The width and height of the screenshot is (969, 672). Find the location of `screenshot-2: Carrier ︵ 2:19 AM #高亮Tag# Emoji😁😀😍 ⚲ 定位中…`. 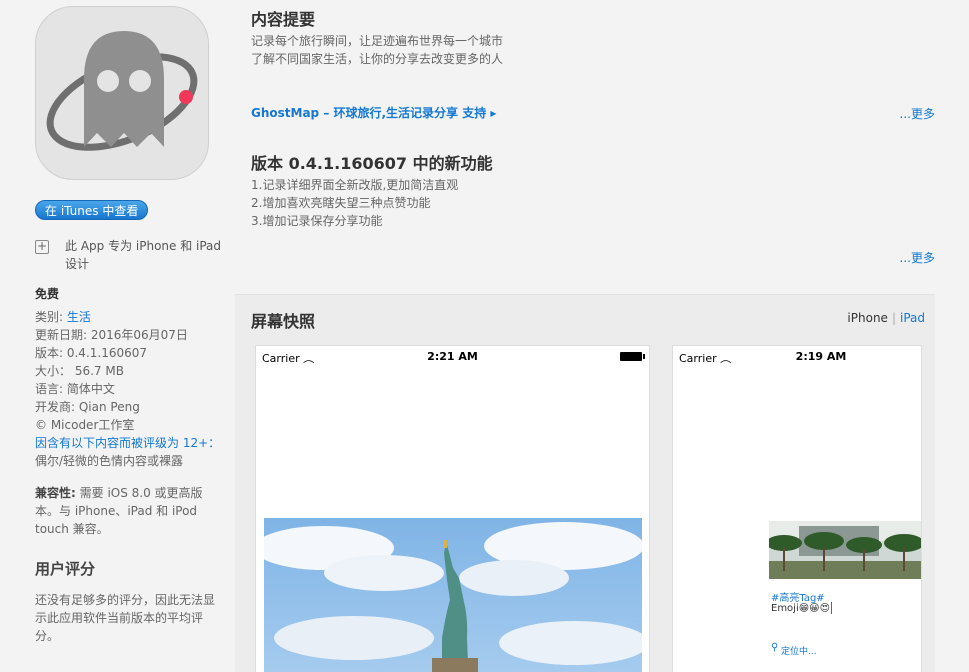

screenshot-2: Carrier ︵ 2:19 AM #高亮Tag# Emoji😁😀😍 ⚲ 定位中… is located at coordinates (797, 508).